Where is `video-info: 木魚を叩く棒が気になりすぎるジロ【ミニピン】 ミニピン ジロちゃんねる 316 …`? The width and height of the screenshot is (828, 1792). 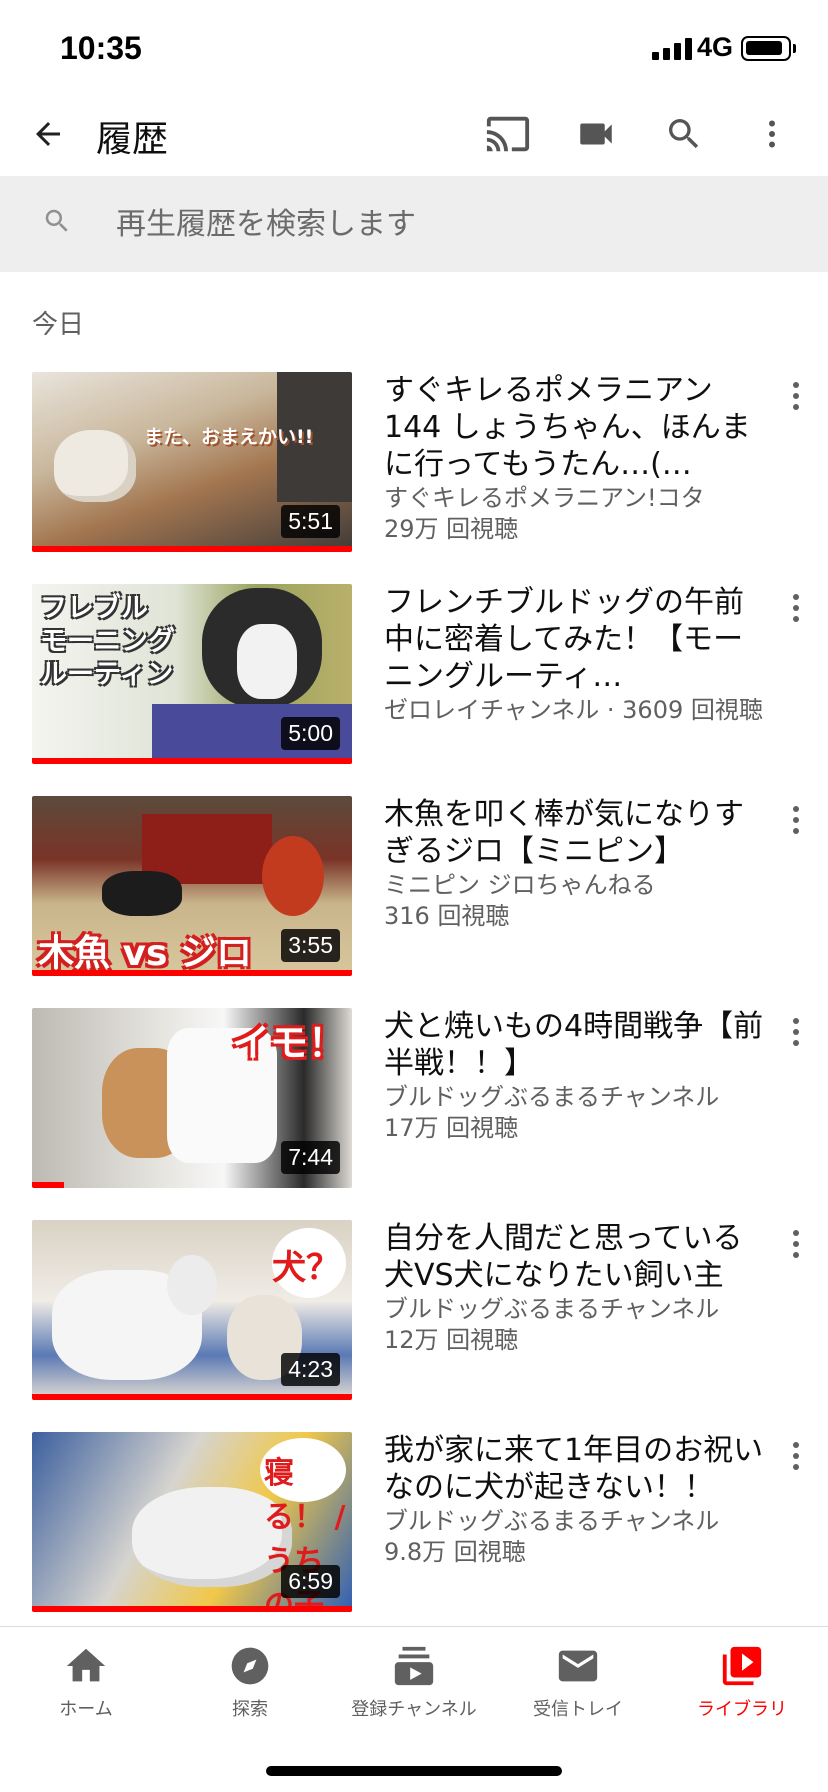 video-info: 木魚を叩く棒が気になりすぎるジロ【ミニピン】 ミニピン ジロちゃんねる 316 … is located at coordinates (574, 864).